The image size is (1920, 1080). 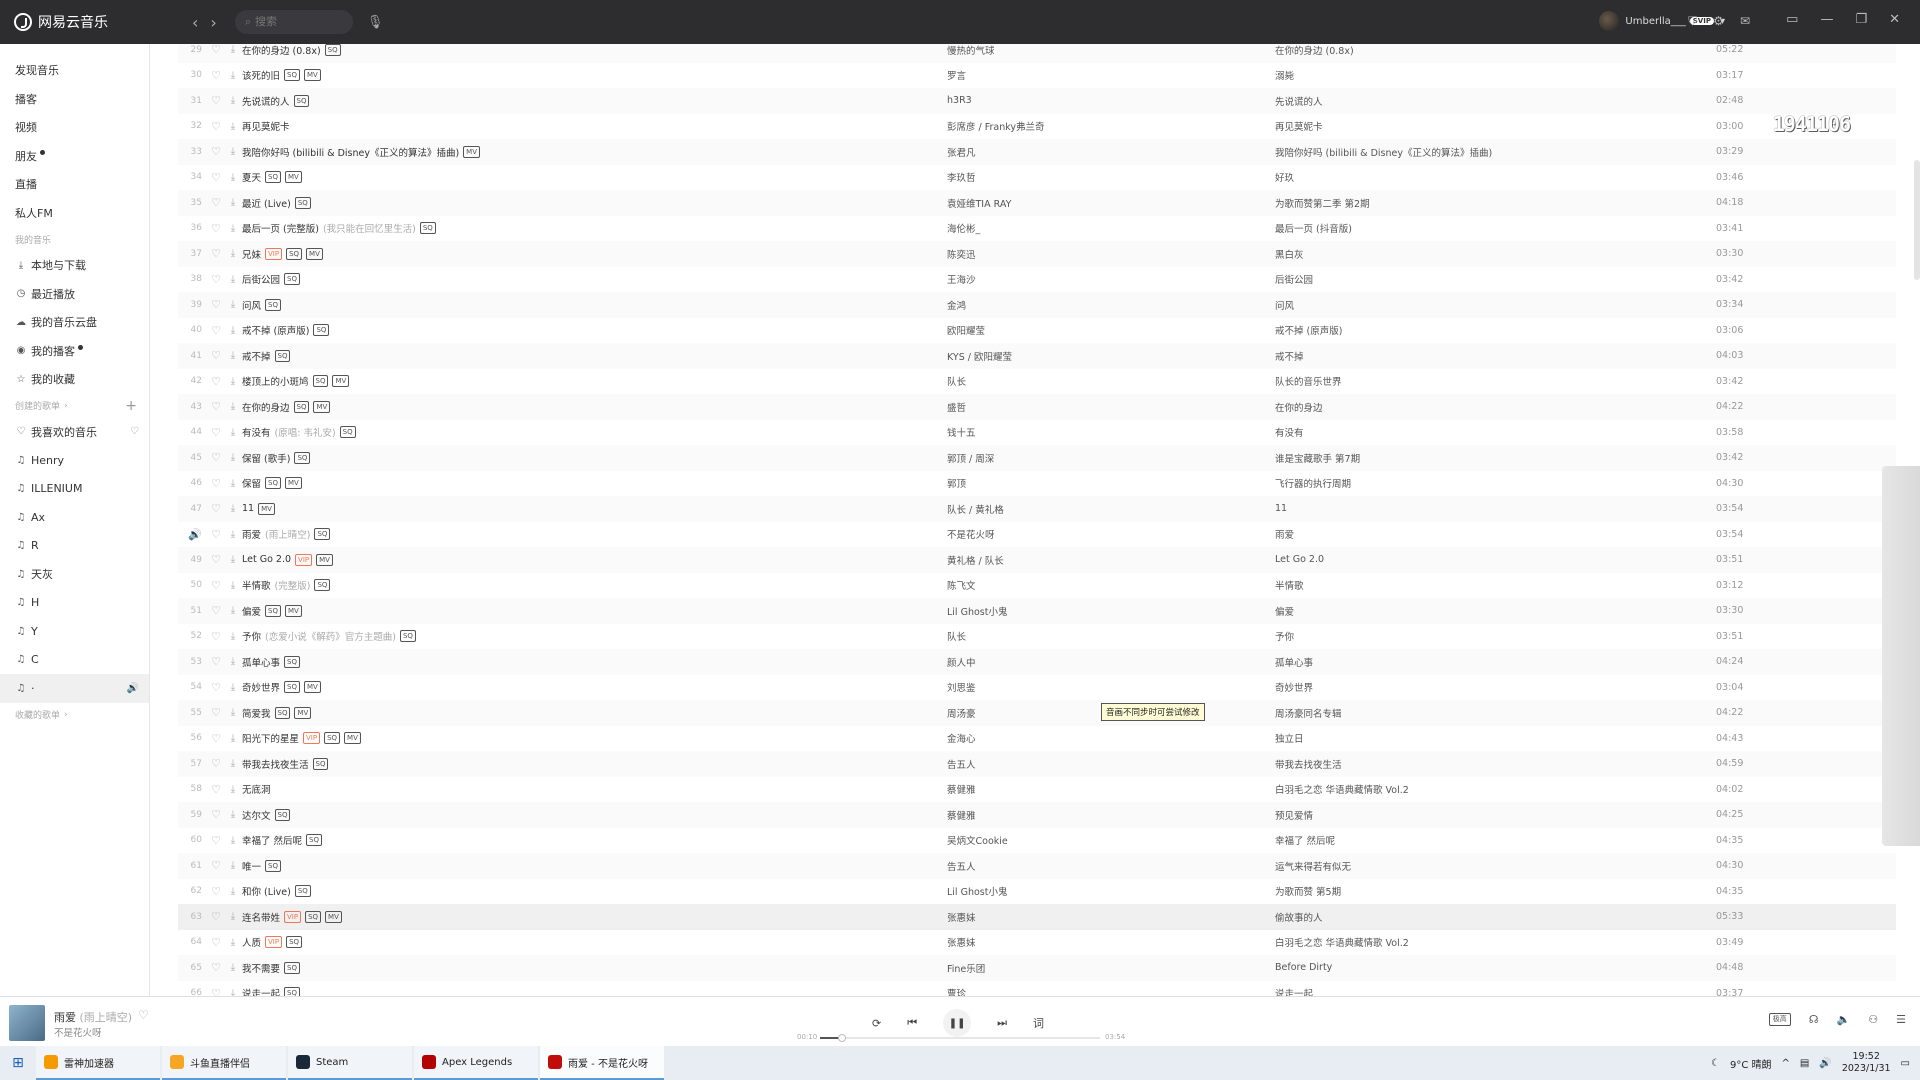 What do you see at coordinates (1037, 356) in the screenshot?
I see `table-row: 41 ♡ ⤓ 戒不掉 SQ KYS / 欧阳耀莹 戒不掉 04:03` at bounding box center [1037, 356].